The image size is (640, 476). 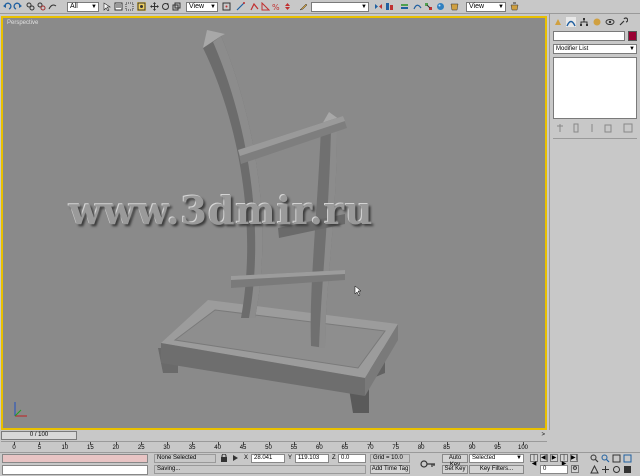 What do you see at coordinates (358, 291) in the screenshot?
I see `mouse-cursor` at bounding box center [358, 291].